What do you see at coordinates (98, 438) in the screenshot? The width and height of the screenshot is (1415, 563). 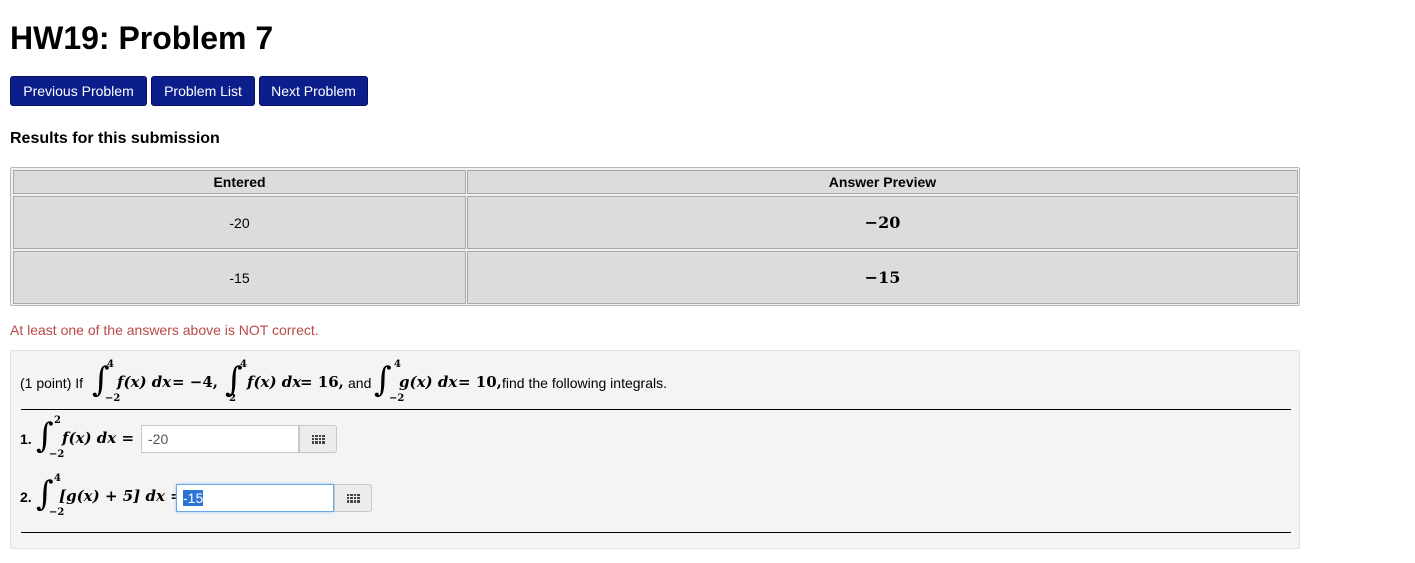 I see `integrand: f(x) dx =` at bounding box center [98, 438].